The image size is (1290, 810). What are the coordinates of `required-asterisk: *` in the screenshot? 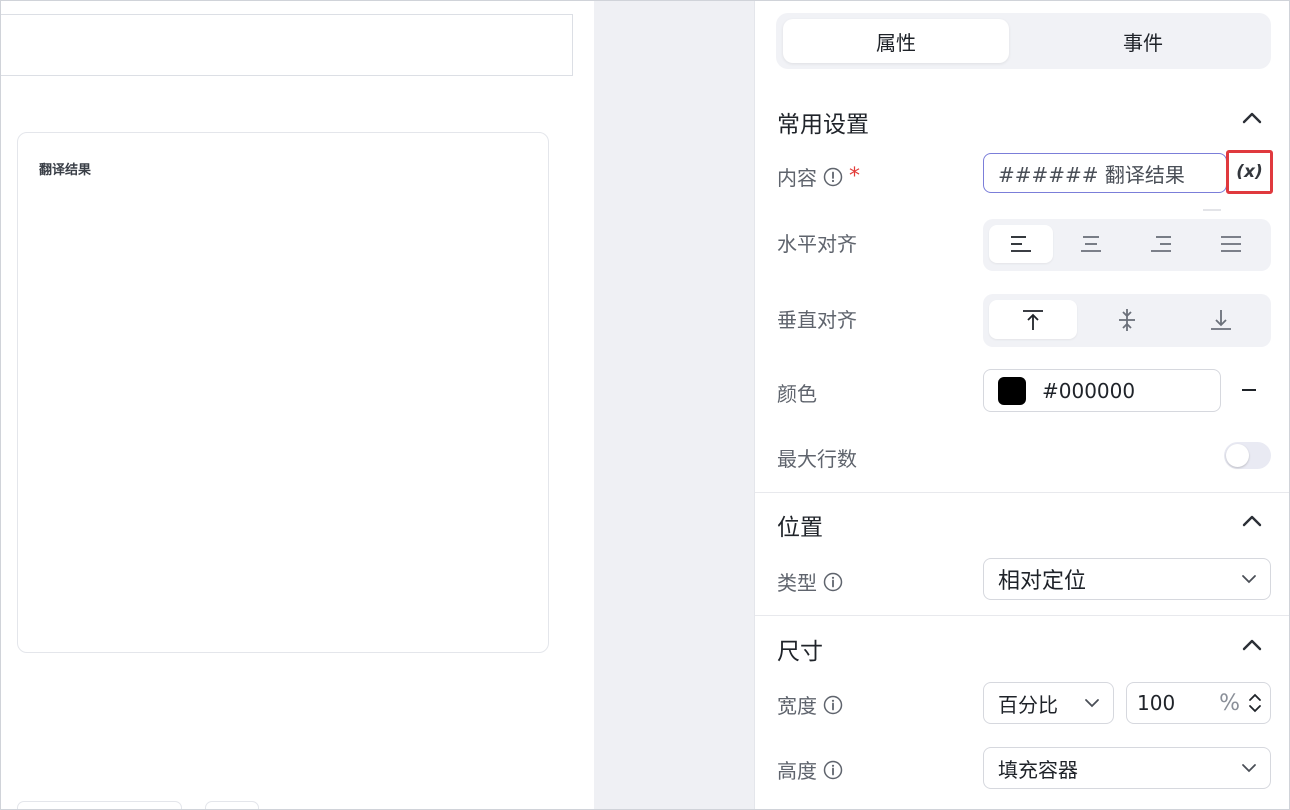 It's located at (854, 176).